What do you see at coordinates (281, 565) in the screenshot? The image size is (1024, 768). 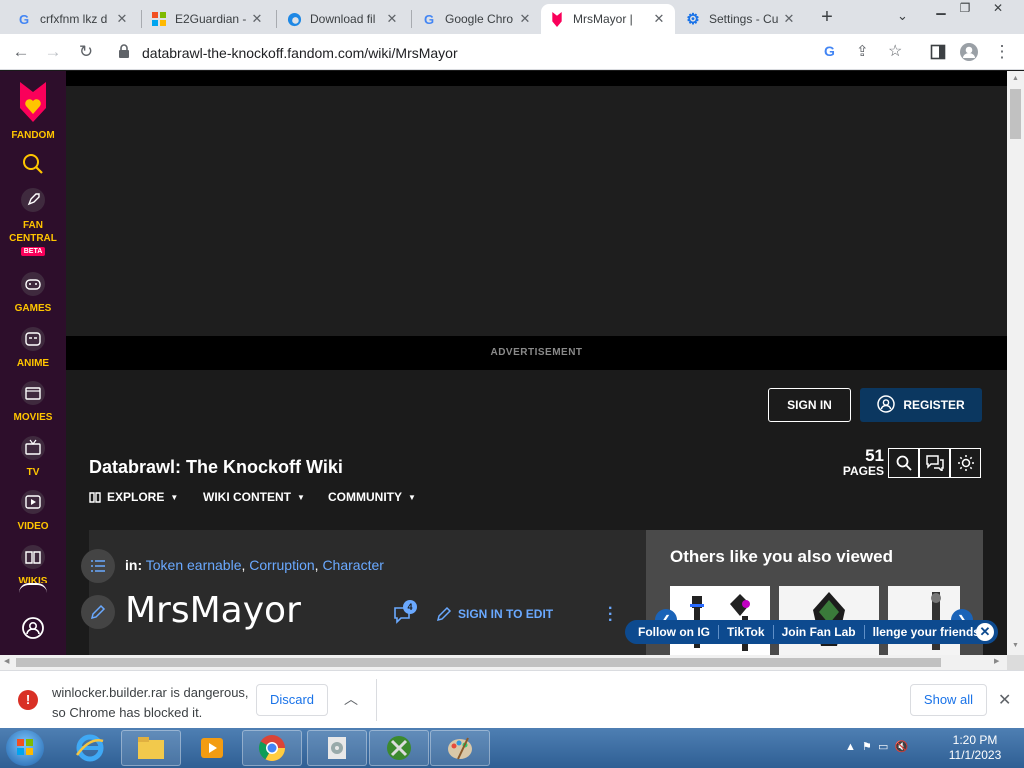 I see `category-link: Corruption` at bounding box center [281, 565].